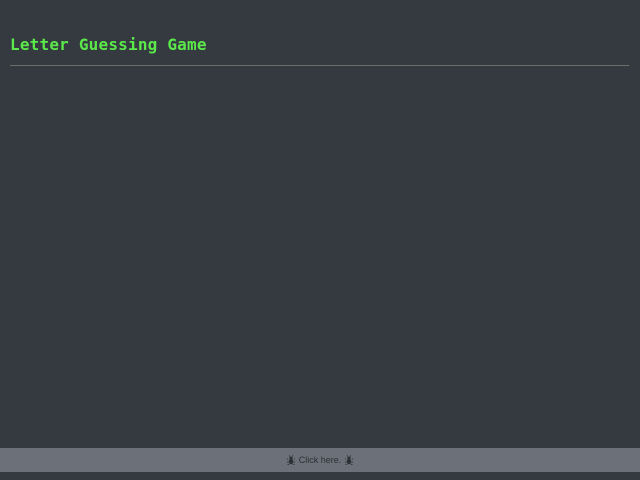 The image size is (640, 480). I want to click on footer-link: Click here., so click(320, 460).